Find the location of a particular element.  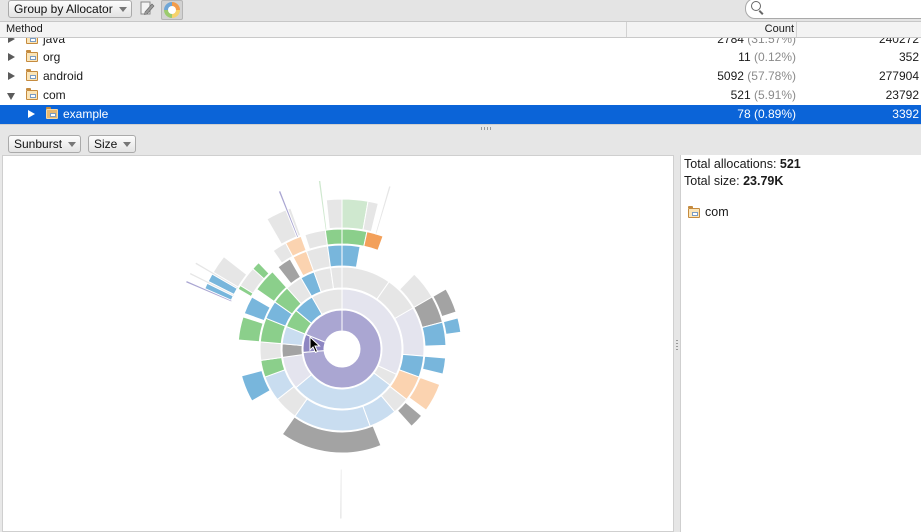

toolbar: Group by Allocator is located at coordinates (460, 11).